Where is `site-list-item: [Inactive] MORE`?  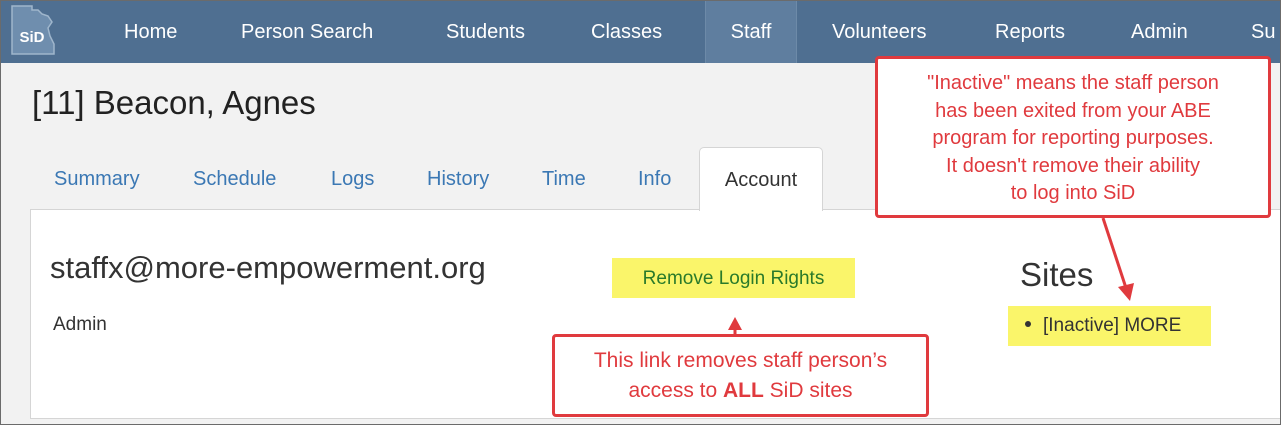 site-list-item: [Inactive] MORE is located at coordinates (1109, 326).